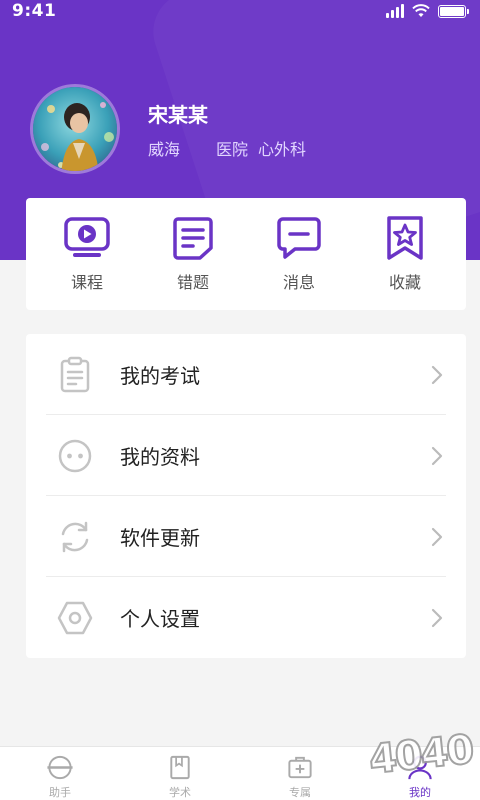 The image size is (480, 800). I want to click on clipboard-icon, so click(75, 374).